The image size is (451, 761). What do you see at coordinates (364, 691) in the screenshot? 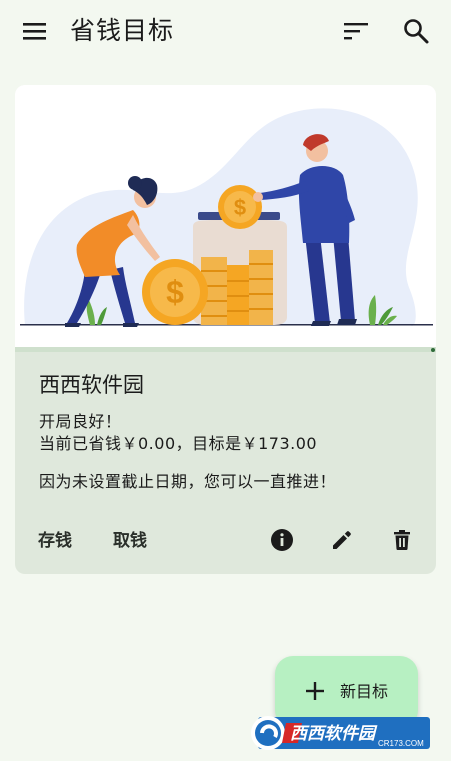
I see `new-goal-label: 新目标` at bounding box center [364, 691].